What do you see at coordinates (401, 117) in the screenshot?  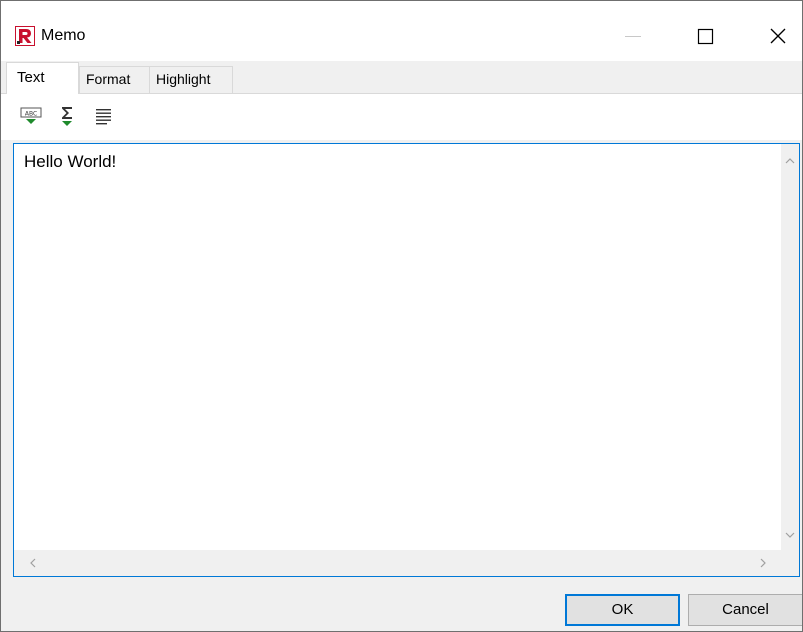 I see `toolbar` at bounding box center [401, 117].